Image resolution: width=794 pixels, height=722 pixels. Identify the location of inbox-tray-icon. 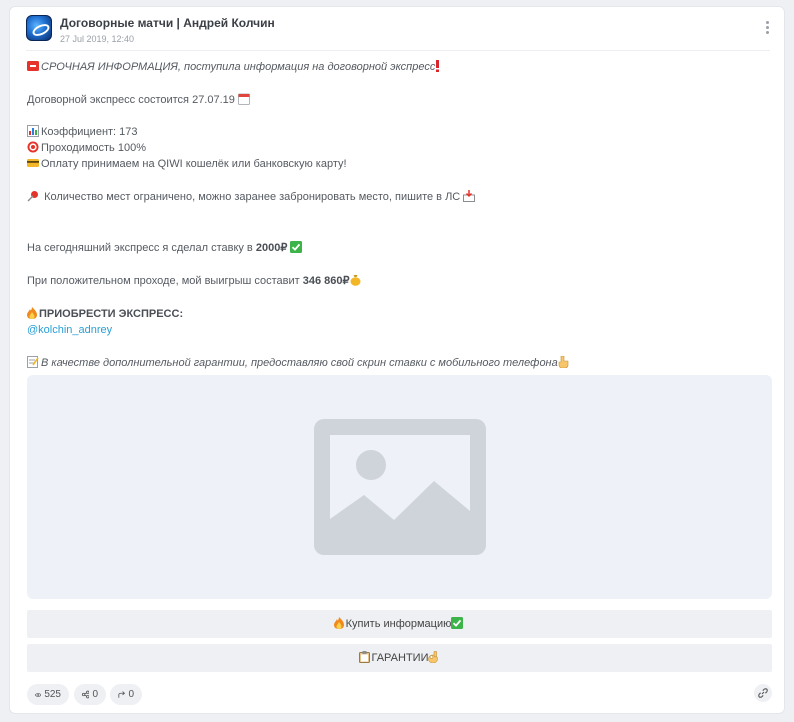
(469, 196).